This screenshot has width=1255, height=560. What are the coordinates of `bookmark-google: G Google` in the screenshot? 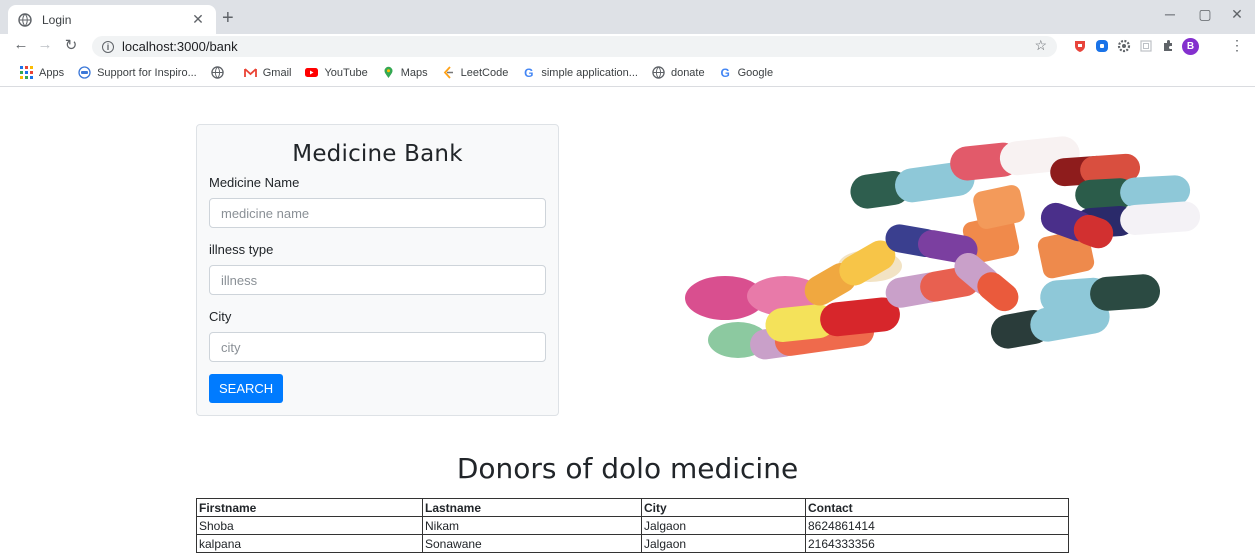 It's located at (746, 72).